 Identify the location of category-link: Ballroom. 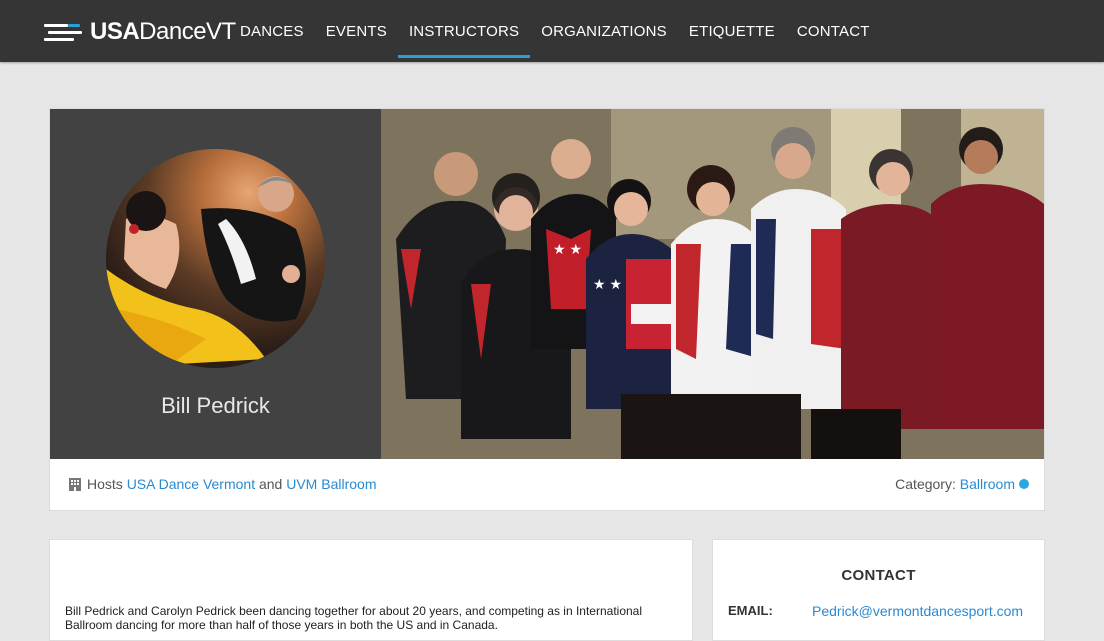
(987, 484).